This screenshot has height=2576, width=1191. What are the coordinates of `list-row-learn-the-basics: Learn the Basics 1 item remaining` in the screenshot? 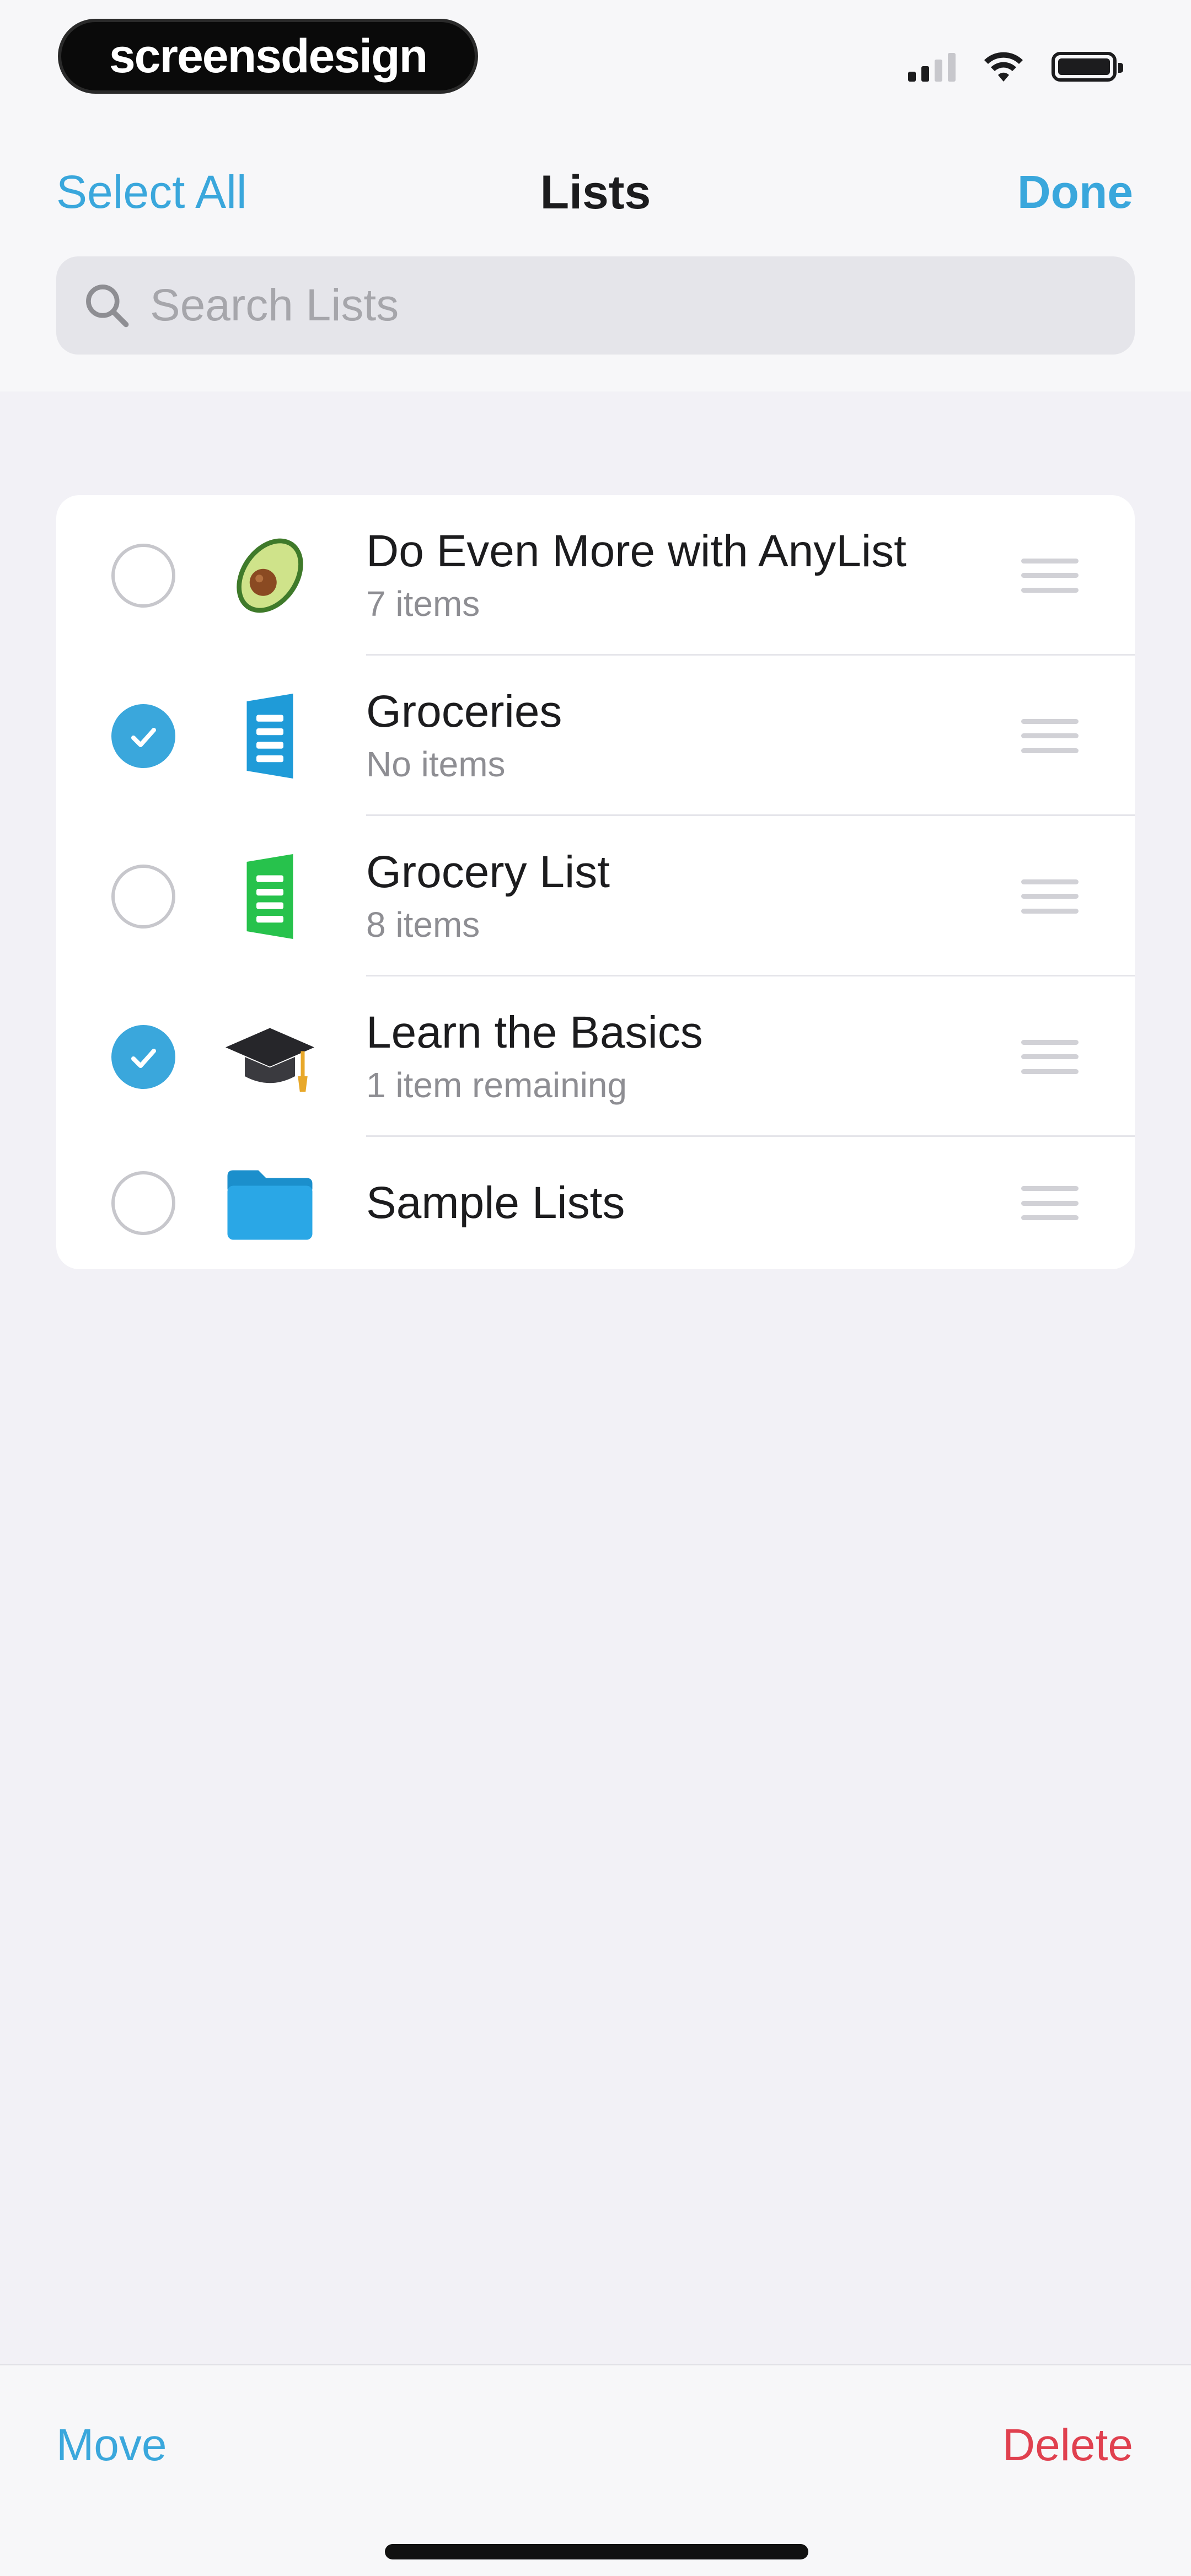 It's located at (595, 1056).